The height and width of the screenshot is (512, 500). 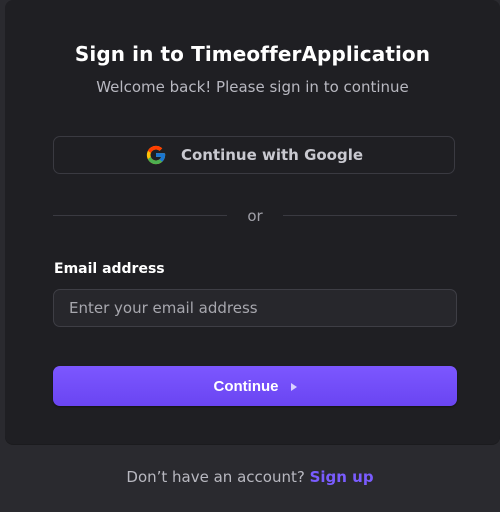 I want to click on sign-up-link: Sign up, so click(x=342, y=477).